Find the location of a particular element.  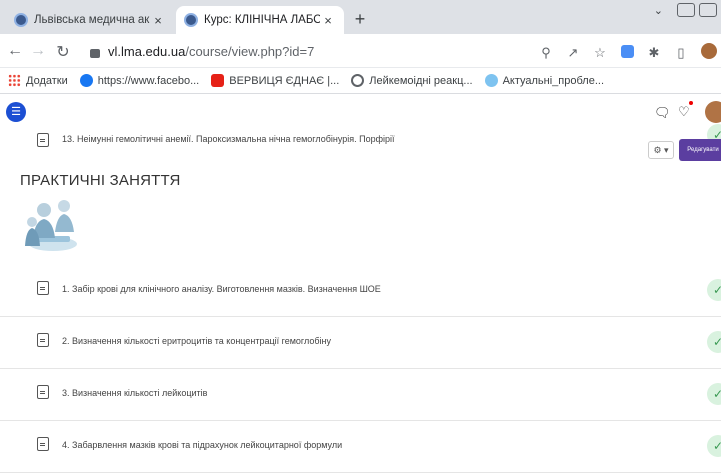

window-controls: ⌄ is located at coordinates (685, 10).